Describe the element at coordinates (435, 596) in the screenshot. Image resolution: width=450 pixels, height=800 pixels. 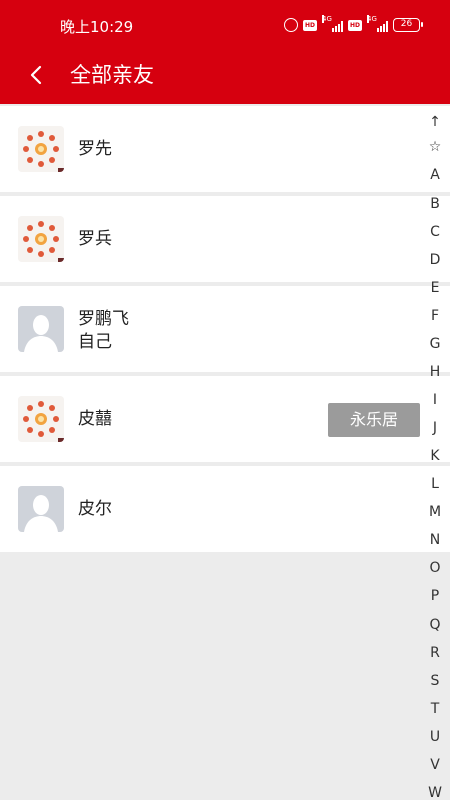
I see `index-letter-p: P` at that location.